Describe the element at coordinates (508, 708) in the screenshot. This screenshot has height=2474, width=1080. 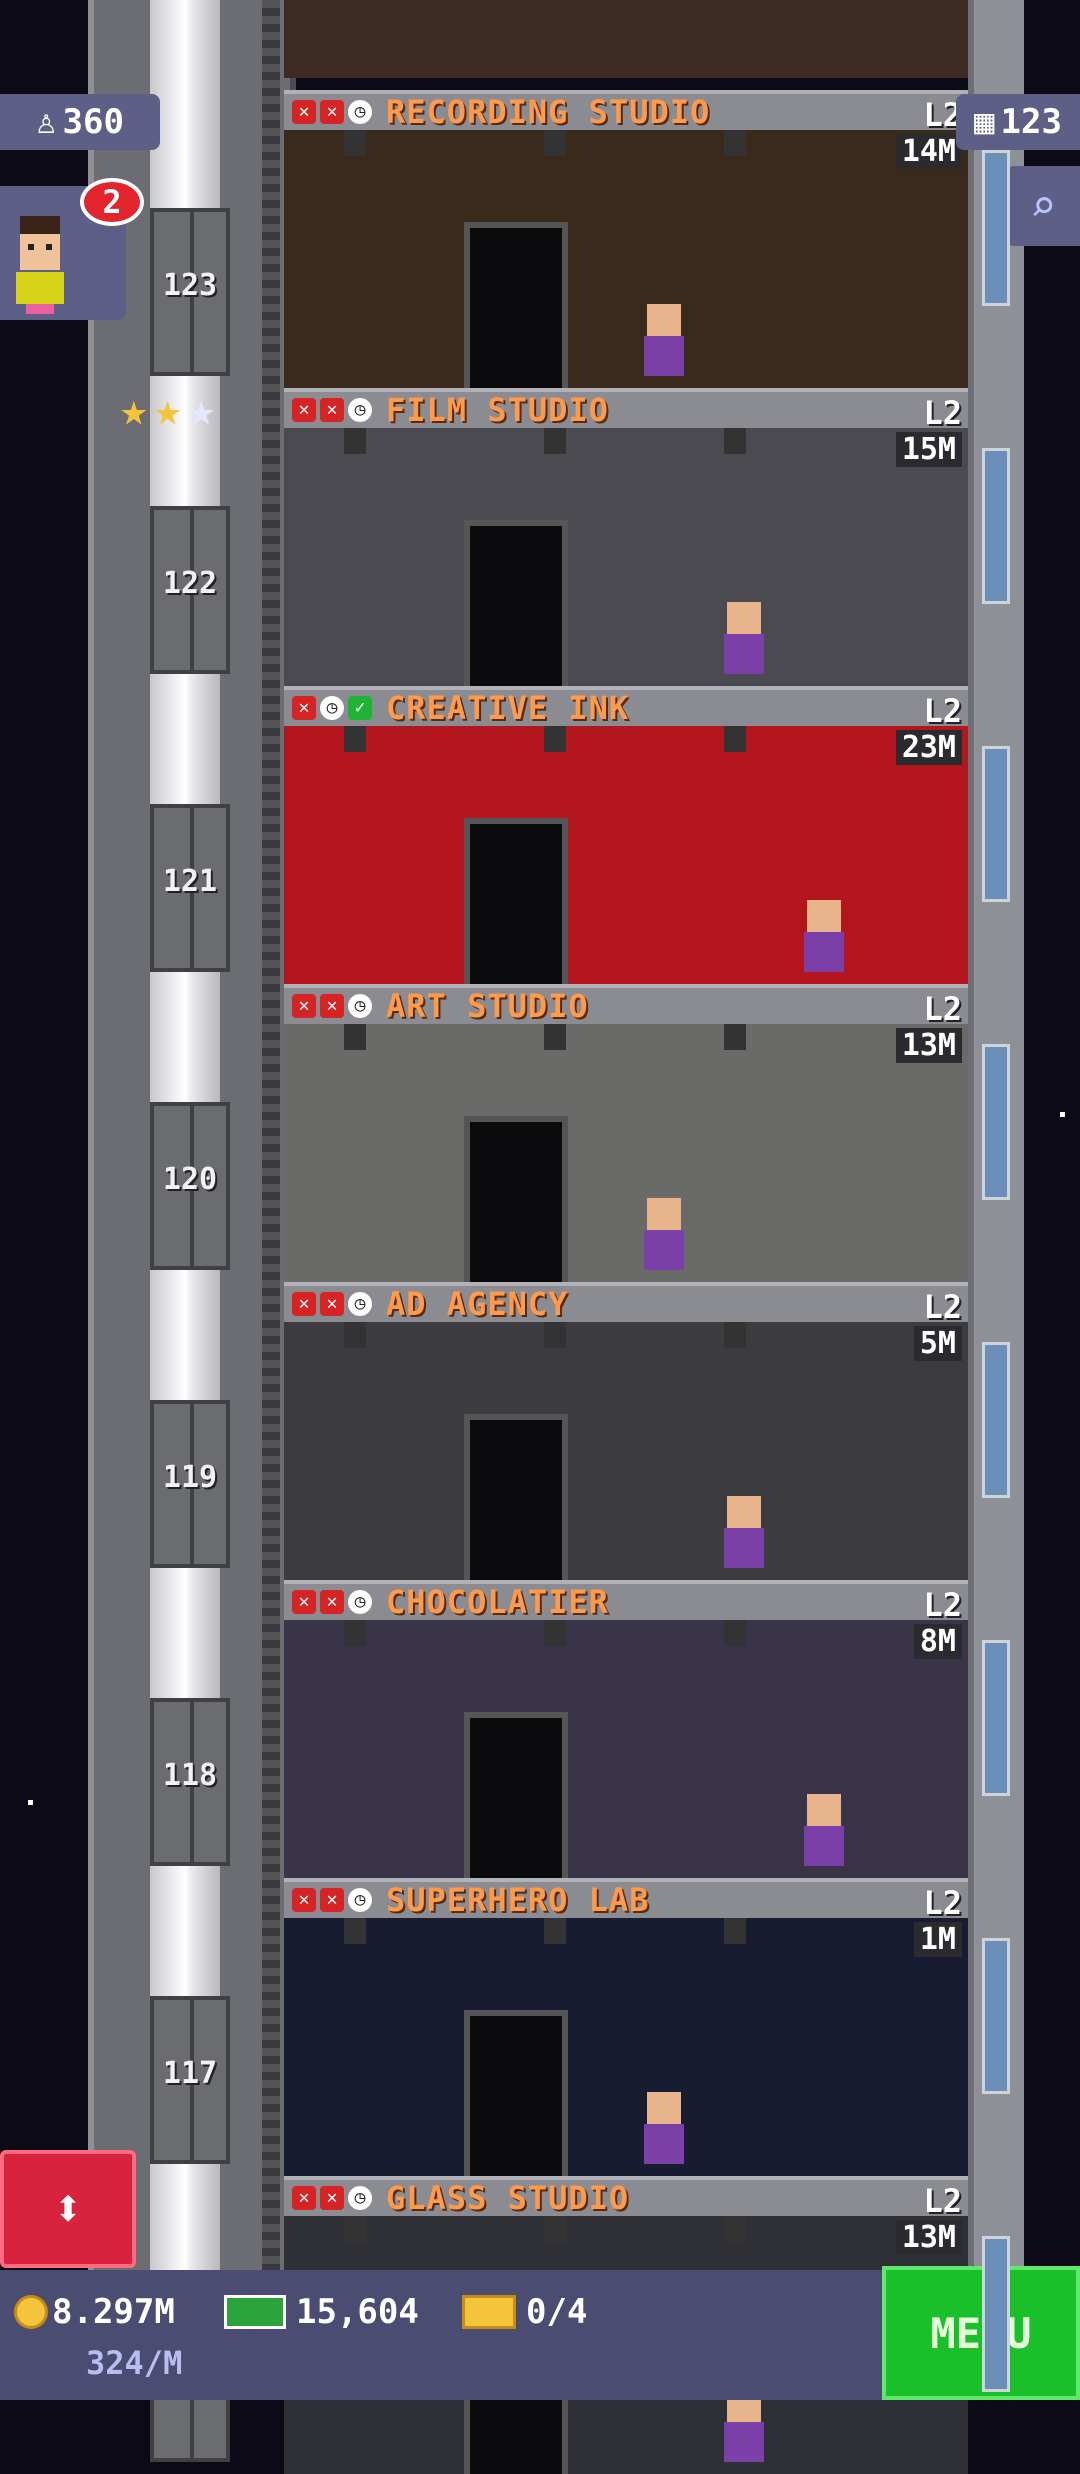
I see `floor-name: CREATIVE INK` at that location.